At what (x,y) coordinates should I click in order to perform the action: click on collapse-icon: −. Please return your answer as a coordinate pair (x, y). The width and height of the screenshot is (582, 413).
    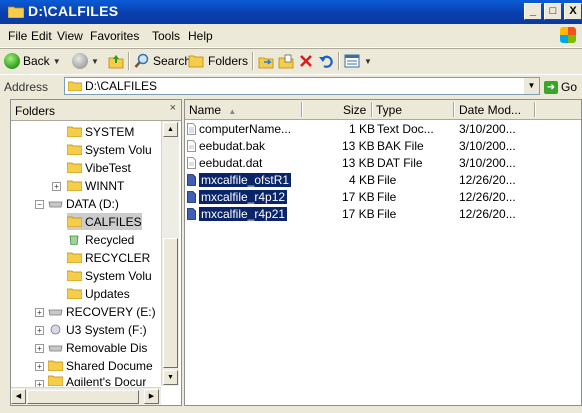
    Looking at the image, I should click on (39, 204).